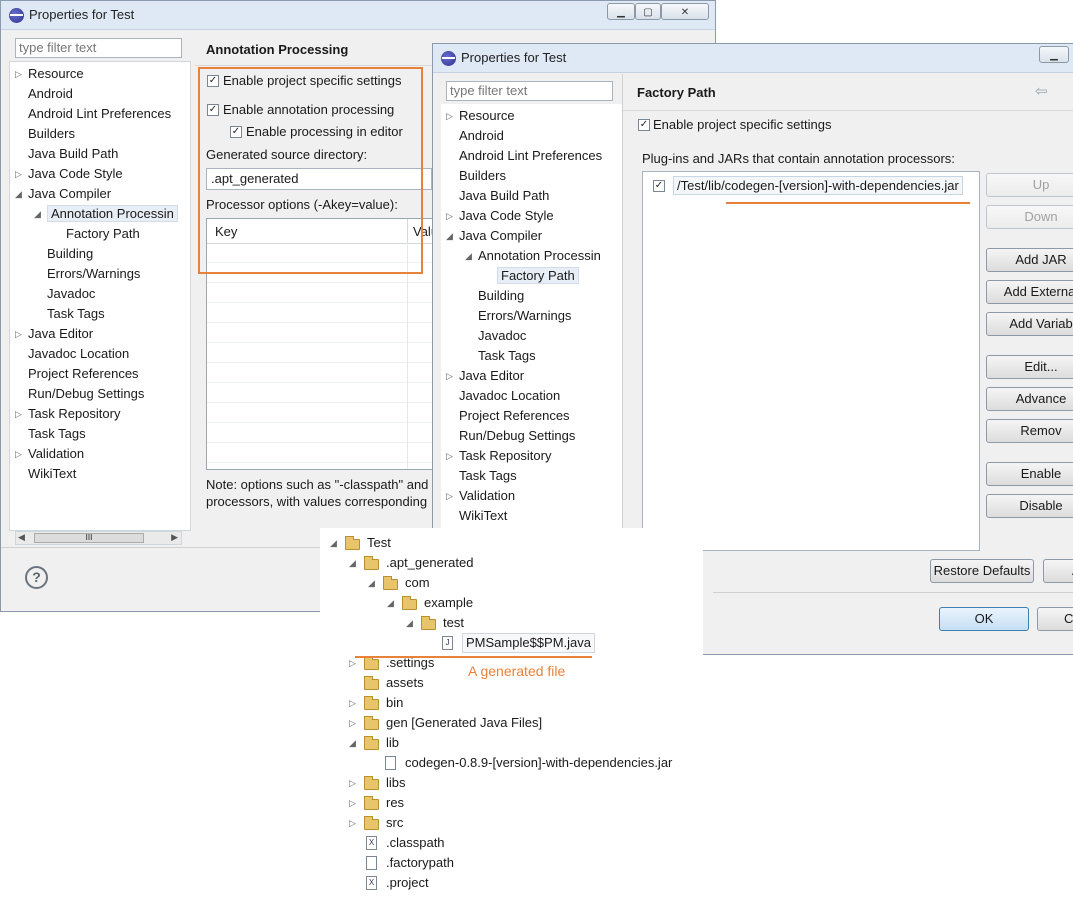 The image size is (1073, 920). Describe the element at coordinates (36, 577) in the screenshot. I see `help-icon: ?` at that location.